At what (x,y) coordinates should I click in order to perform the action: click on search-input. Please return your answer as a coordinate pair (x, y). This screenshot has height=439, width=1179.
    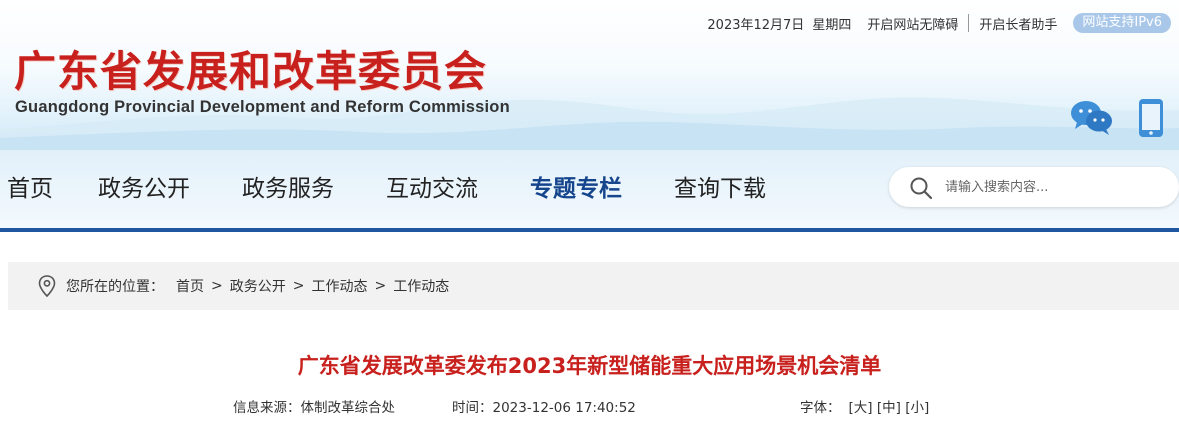
    Looking at the image, I should click on (1055, 187).